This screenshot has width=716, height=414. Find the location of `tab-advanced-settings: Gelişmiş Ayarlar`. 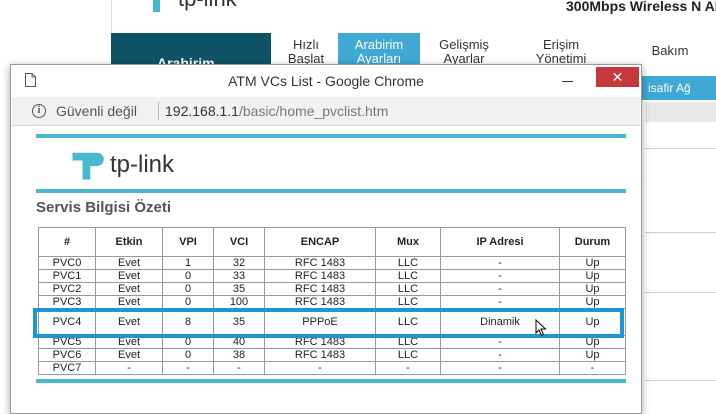

tab-advanced-settings: Gelişmiş Ayarlar is located at coordinates (464, 52).